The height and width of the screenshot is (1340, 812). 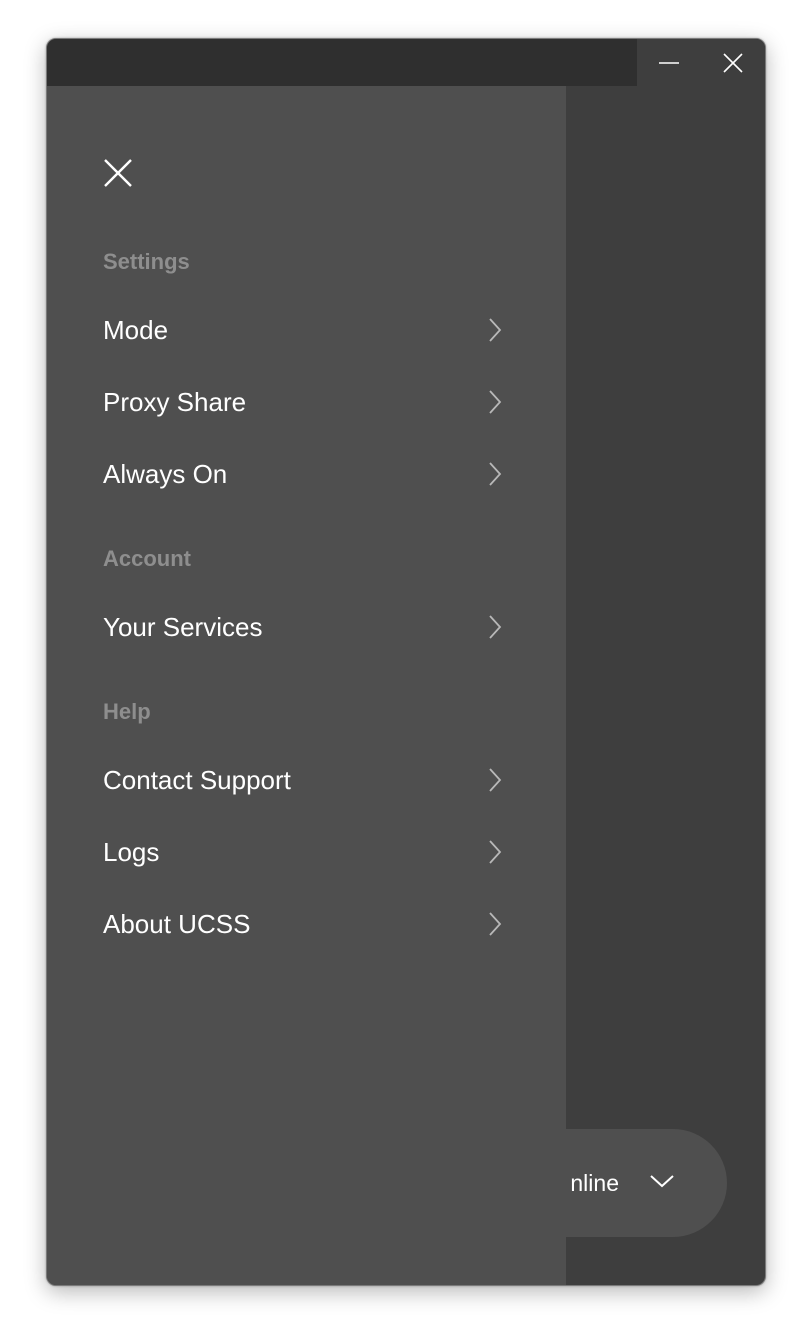 I want to click on menu-item-label: Mode, so click(x=136, y=329).